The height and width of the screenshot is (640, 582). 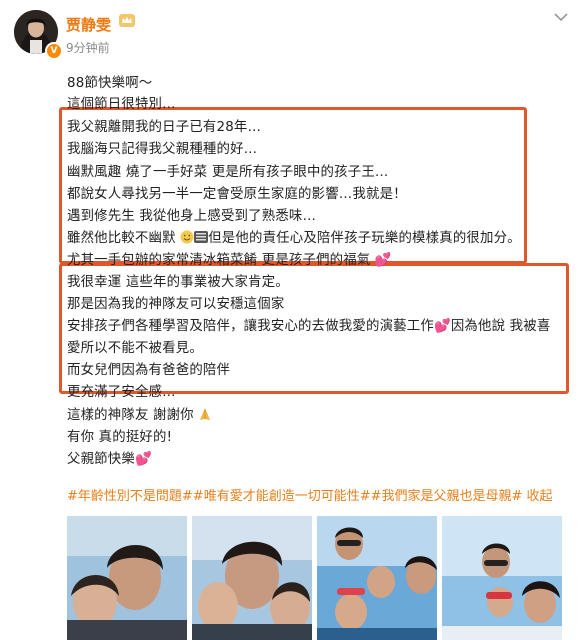 I want to click on post-line-text: 這樣的神隊友 謝謝你, so click(x=130, y=415).